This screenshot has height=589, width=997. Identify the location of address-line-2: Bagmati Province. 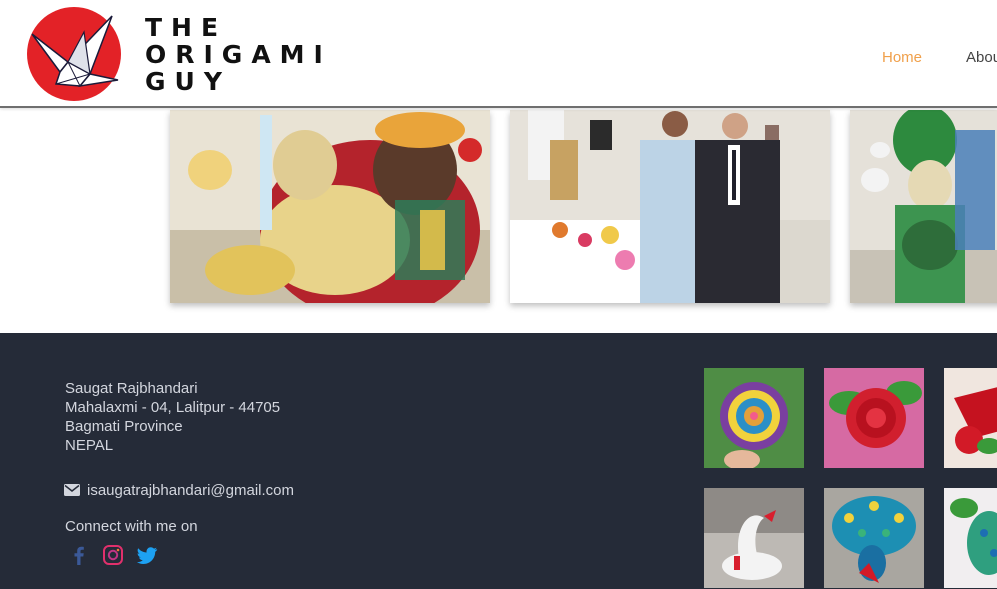
(124, 426).